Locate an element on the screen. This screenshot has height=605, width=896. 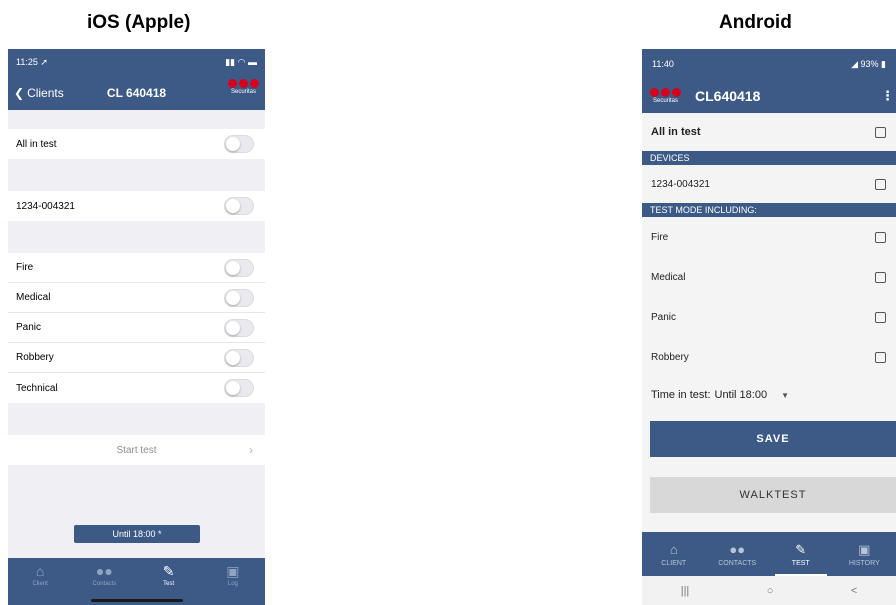
tab-contacts: ●● CONTACTS is located at coordinates (738, 554).